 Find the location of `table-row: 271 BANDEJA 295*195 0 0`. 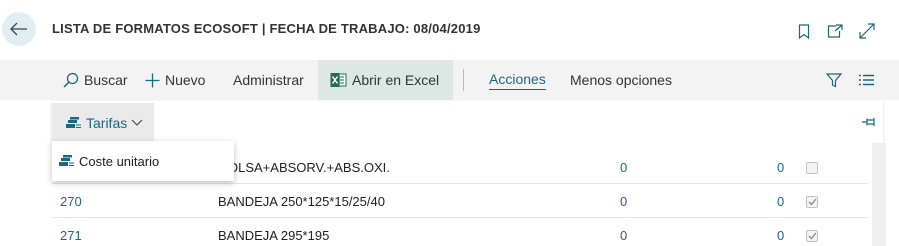

table-row: 271 BANDEJA 295*195 0 0 is located at coordinates (460, 232).